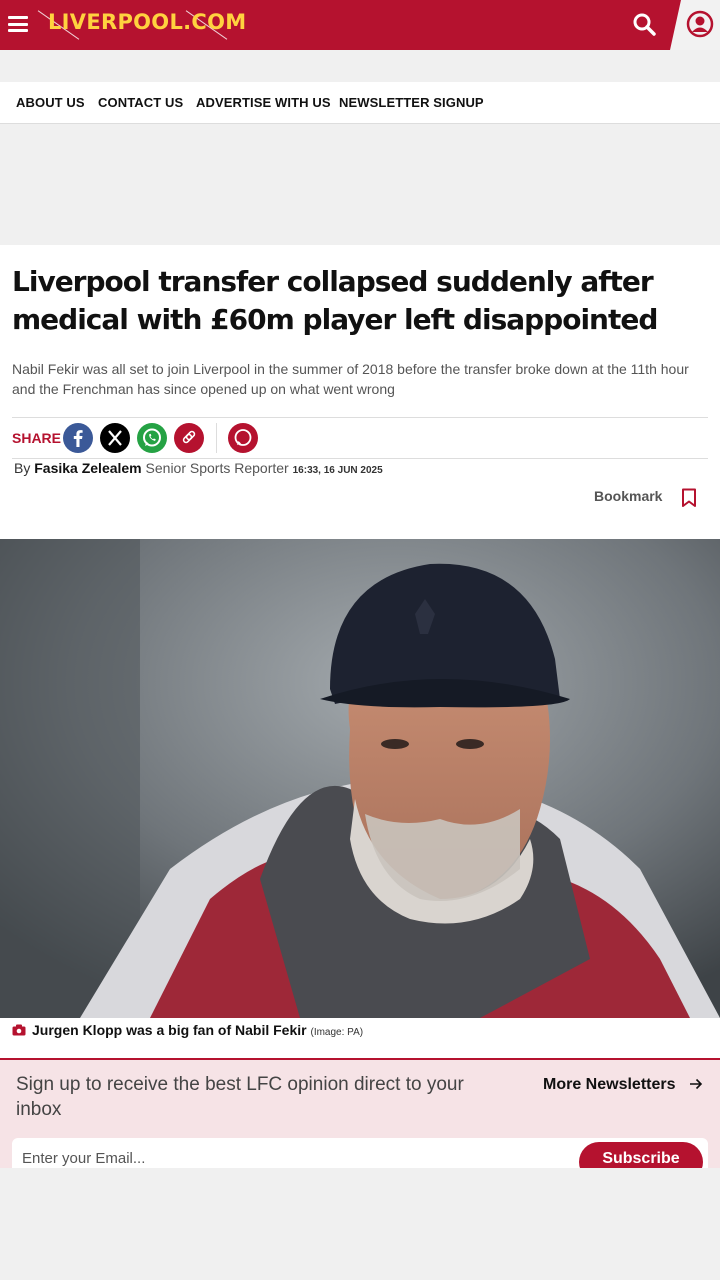 The height and width of the screenshot is (1280, 720). I want to click on search-icon, so click(645, 25).